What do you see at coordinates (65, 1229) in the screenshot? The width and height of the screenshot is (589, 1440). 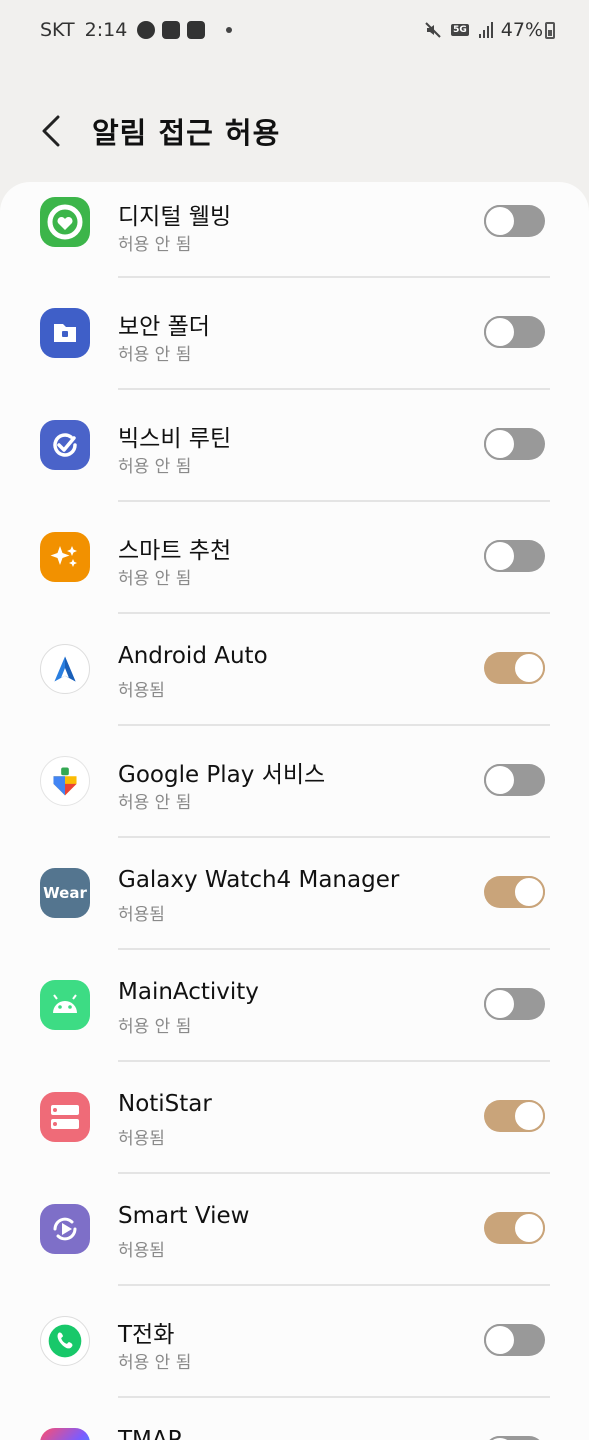 I see `smart-view-icon` at bounding box center [65, 1229].